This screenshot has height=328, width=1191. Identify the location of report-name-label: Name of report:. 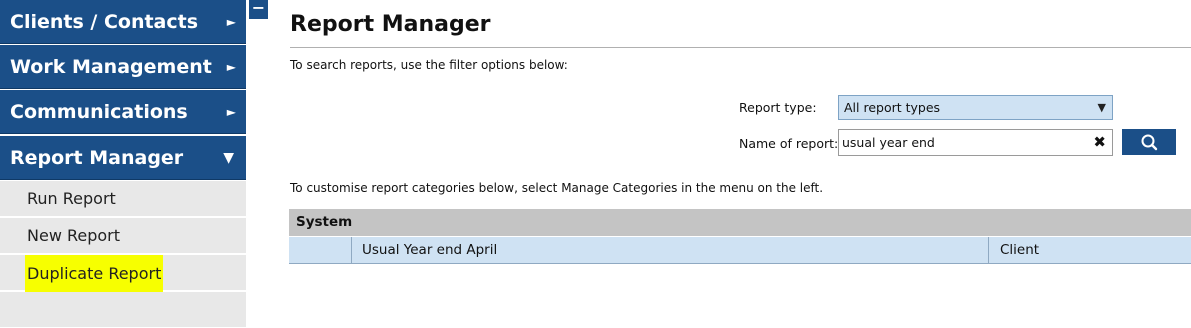
(789, 143).